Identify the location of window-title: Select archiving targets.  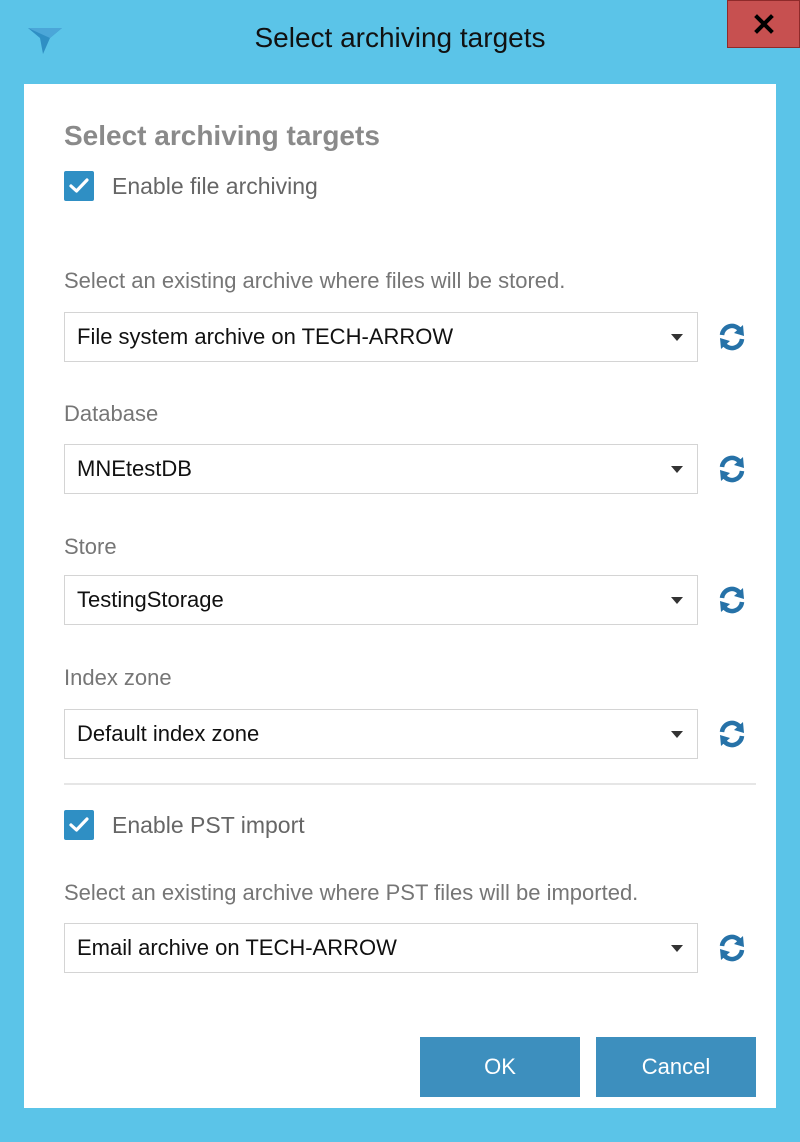
(400, 37).